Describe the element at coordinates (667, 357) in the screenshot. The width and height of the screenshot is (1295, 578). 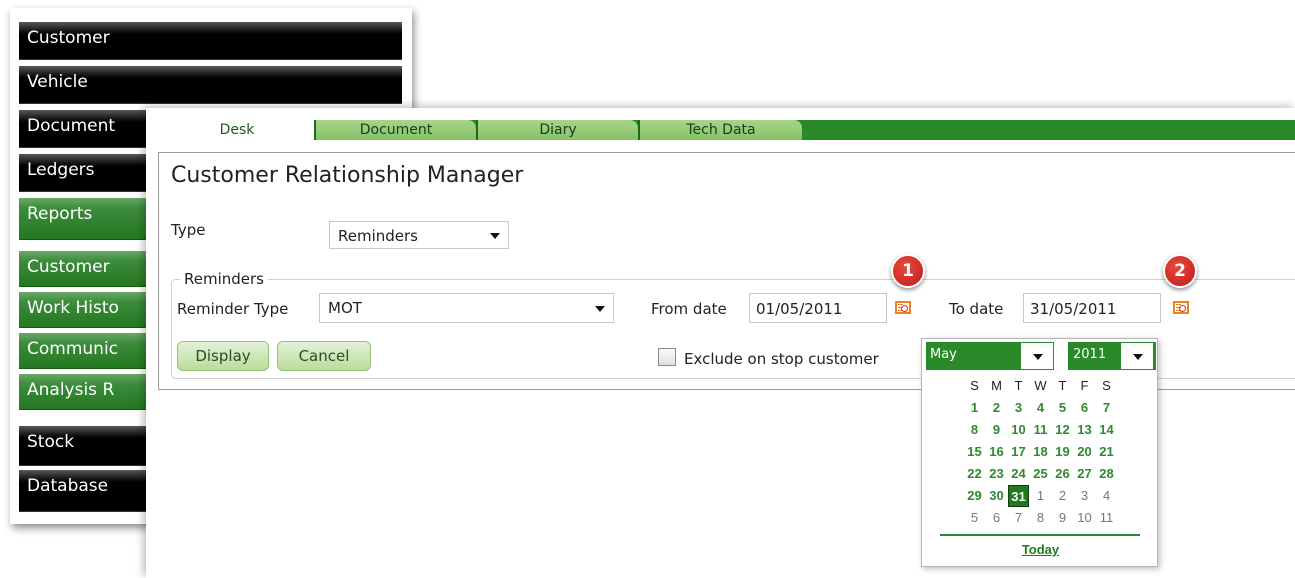
I see `exclude-stop-customer-checkbox` at that location.